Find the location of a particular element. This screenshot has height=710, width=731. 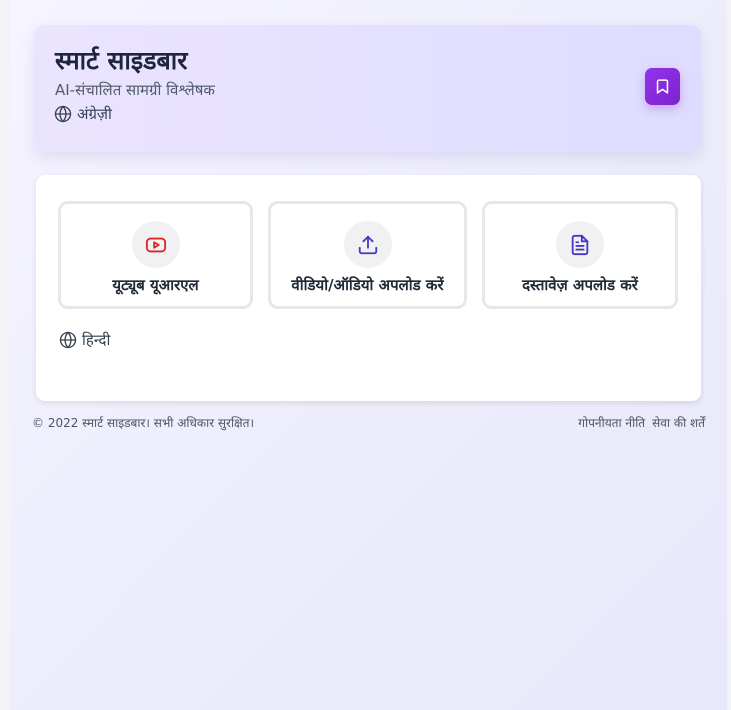

document-upload-option: दस्तावेज़ अपलोड करें is located at coordinates (580, 255).